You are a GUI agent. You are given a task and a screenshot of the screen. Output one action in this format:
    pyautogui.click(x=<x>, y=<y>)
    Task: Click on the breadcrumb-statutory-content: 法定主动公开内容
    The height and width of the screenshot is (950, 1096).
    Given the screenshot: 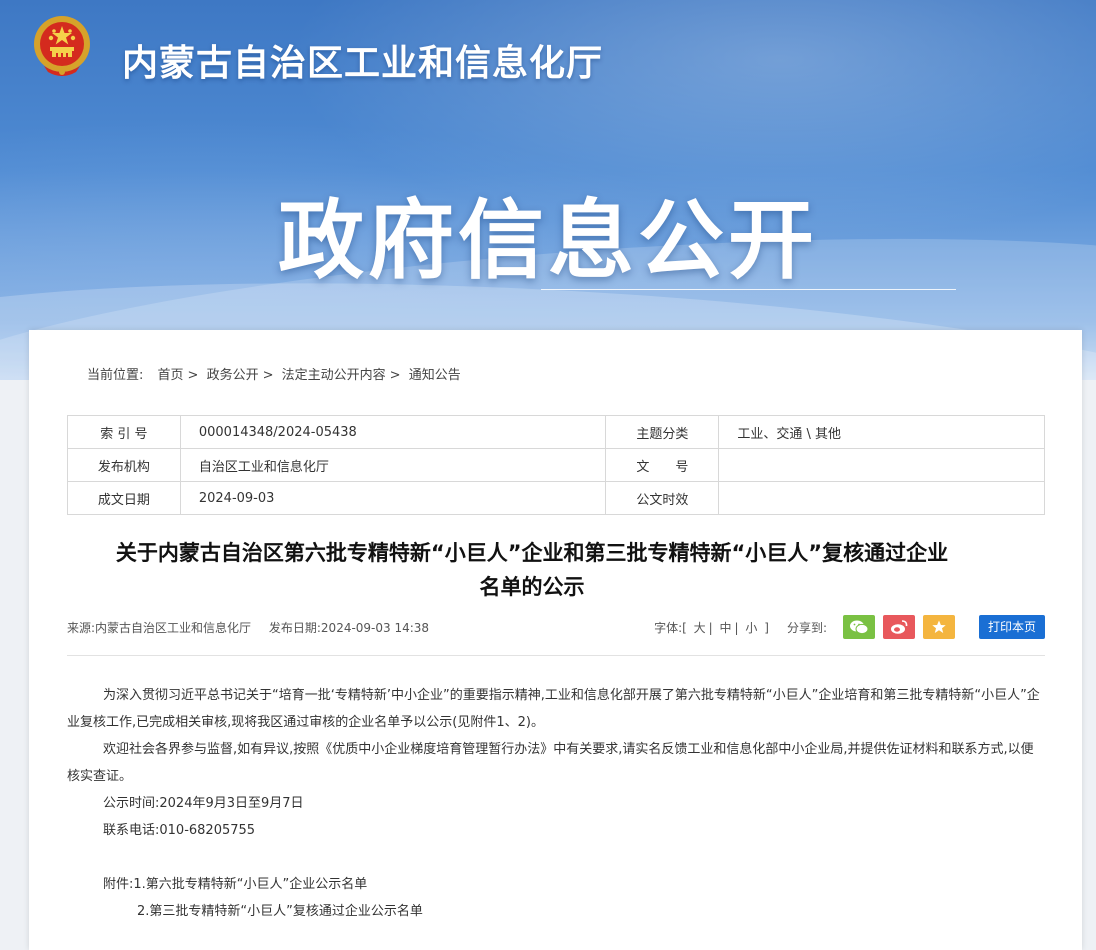 What is the action you would take?
    pyautogui.click(x=334, y=375)
    